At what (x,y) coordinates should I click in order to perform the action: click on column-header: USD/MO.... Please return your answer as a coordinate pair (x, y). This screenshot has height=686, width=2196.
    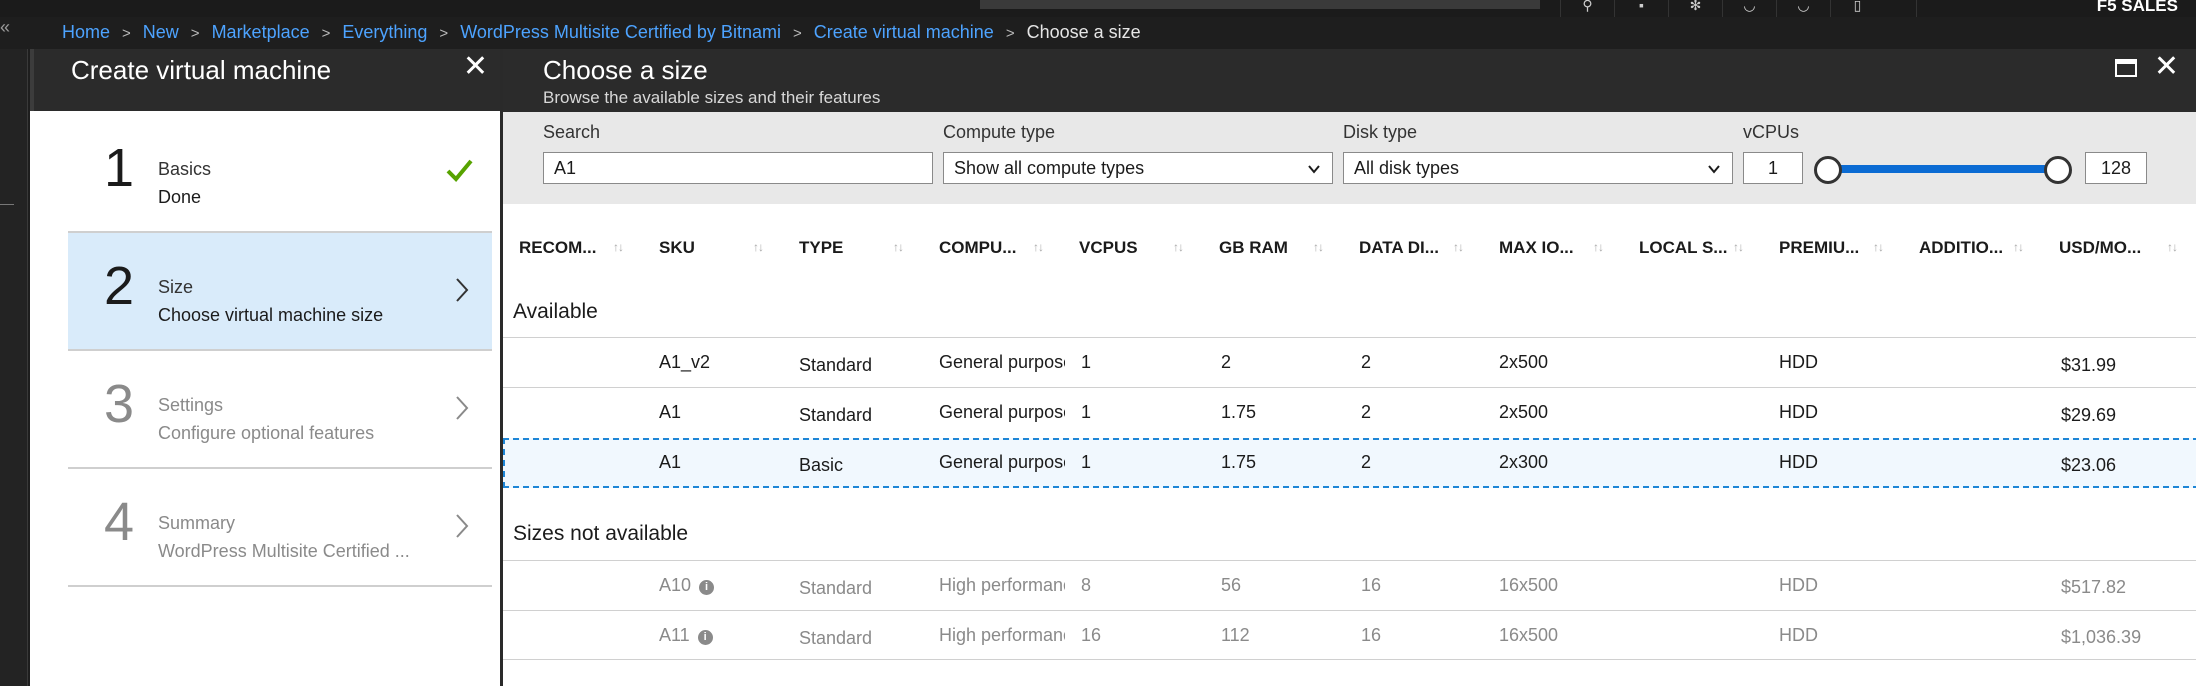
    Looking at the image, I should click on (2100, 248).